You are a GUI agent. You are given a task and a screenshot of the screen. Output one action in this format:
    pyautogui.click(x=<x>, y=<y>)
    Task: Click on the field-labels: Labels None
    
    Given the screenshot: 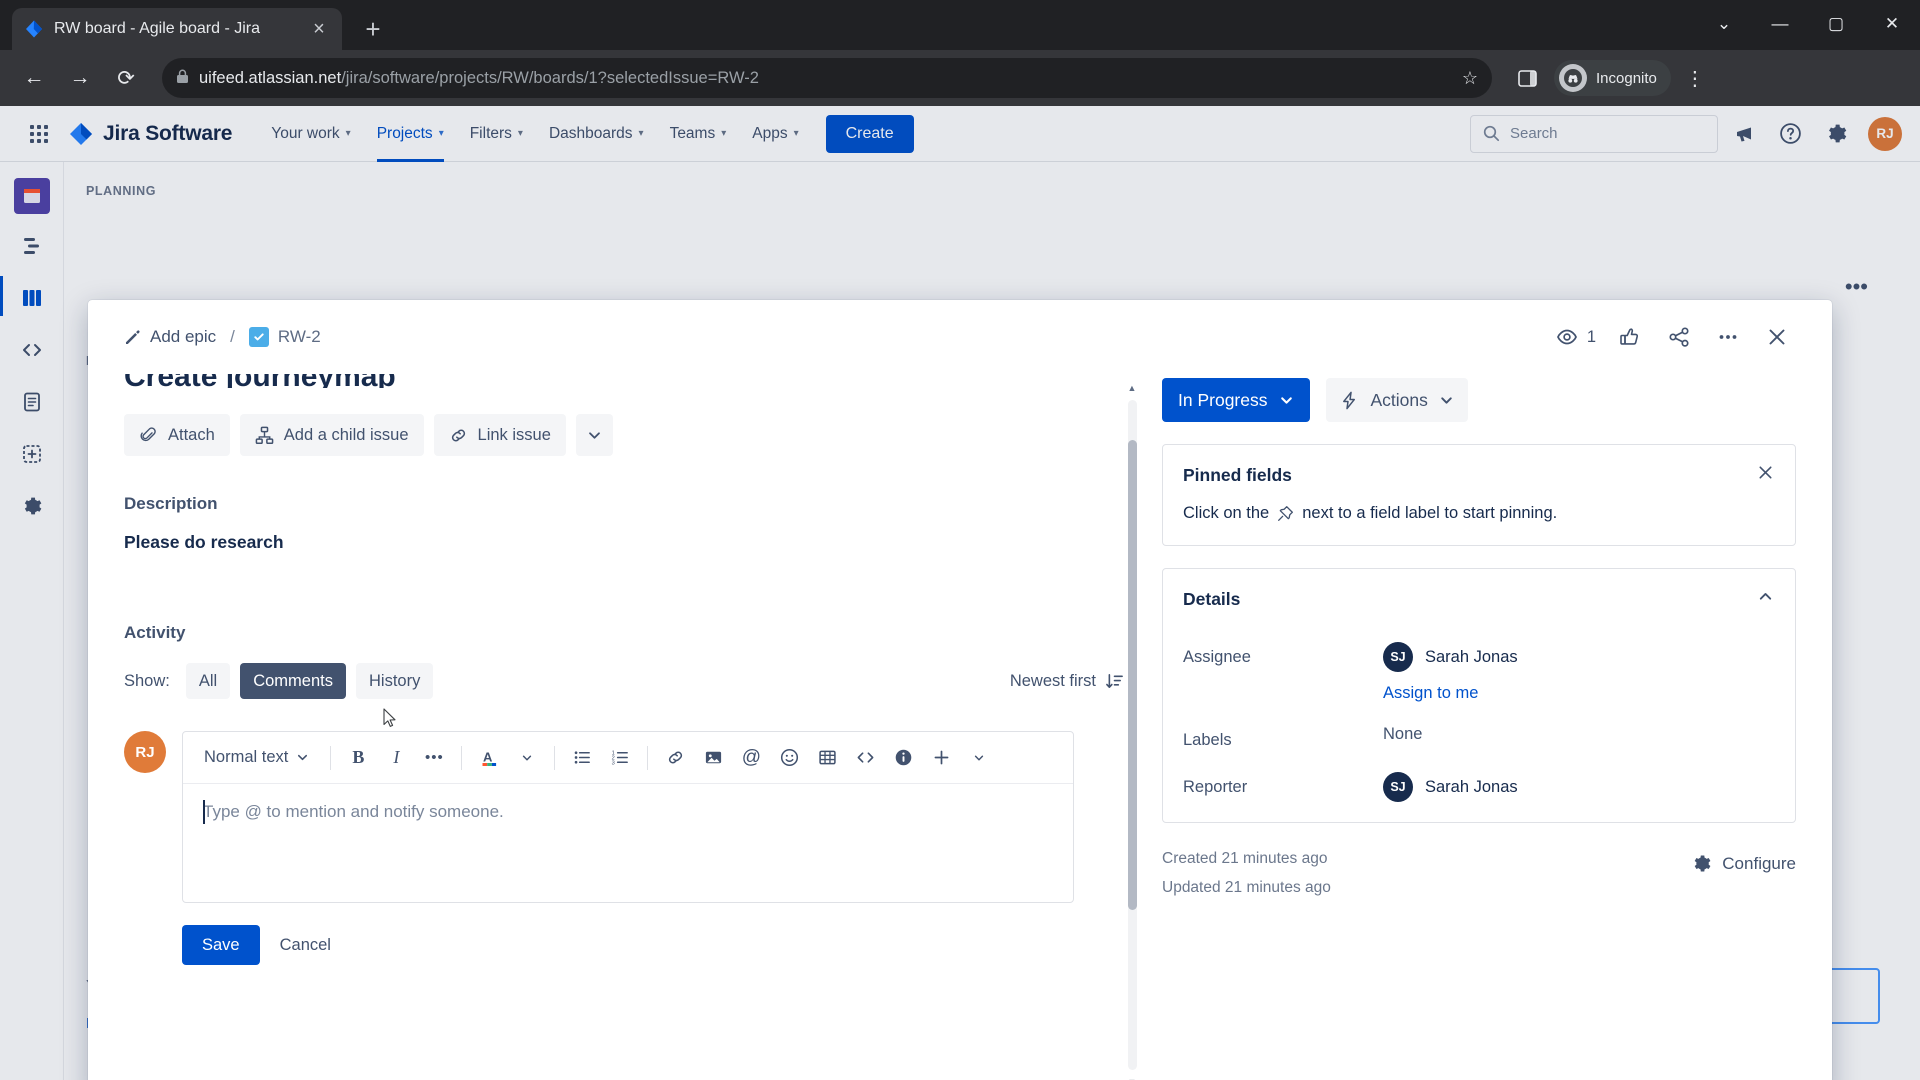 What is the action you would take?
    pyautogui.click(x=1479, y=737)
    